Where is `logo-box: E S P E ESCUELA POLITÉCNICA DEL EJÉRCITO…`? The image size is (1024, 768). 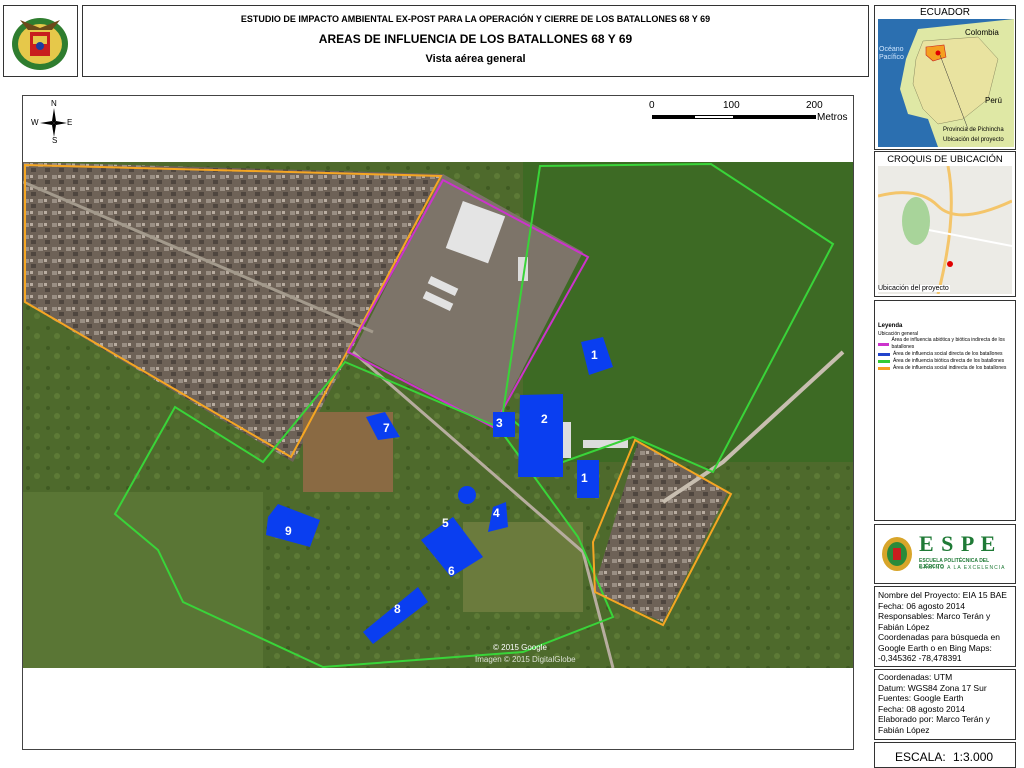 logo-box: E S P E ESCUELA POLITÉCNICA DEL EJÉRCITO… is located at coordinates (945, 554).